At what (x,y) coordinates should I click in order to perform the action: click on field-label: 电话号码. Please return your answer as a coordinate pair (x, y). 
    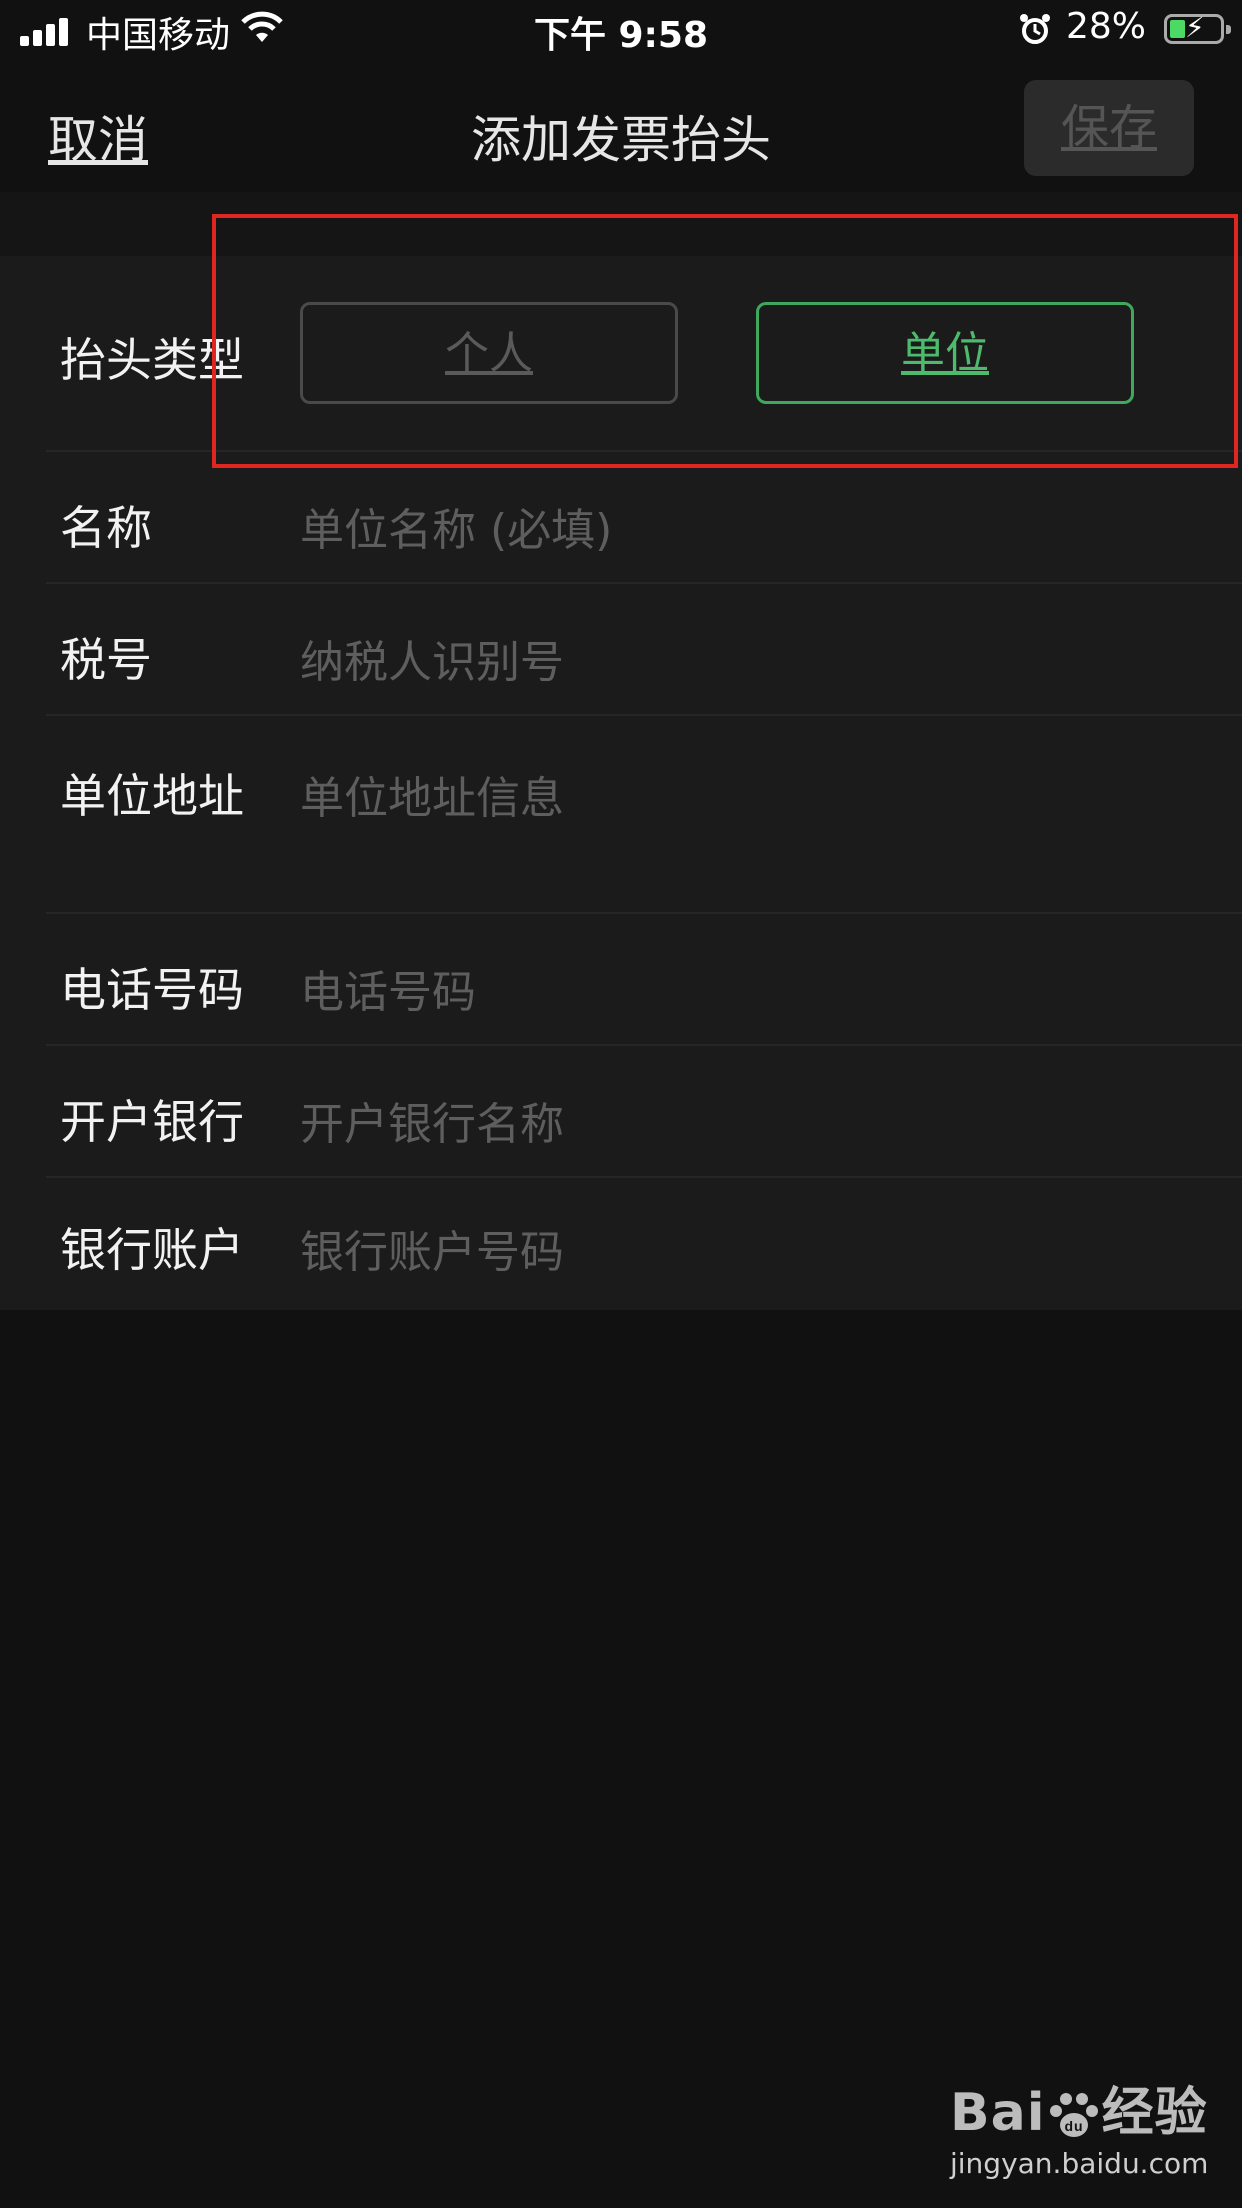
    Looking at the image, I should click on (152, 990).